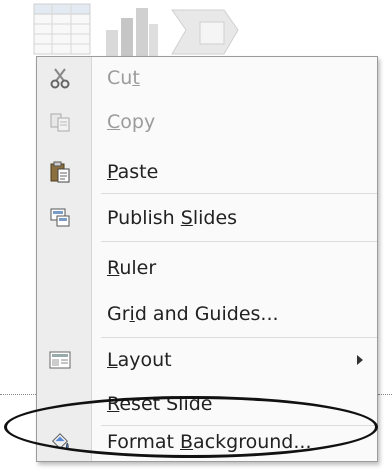  I want to click on format-background-icon, so click(60, 442).